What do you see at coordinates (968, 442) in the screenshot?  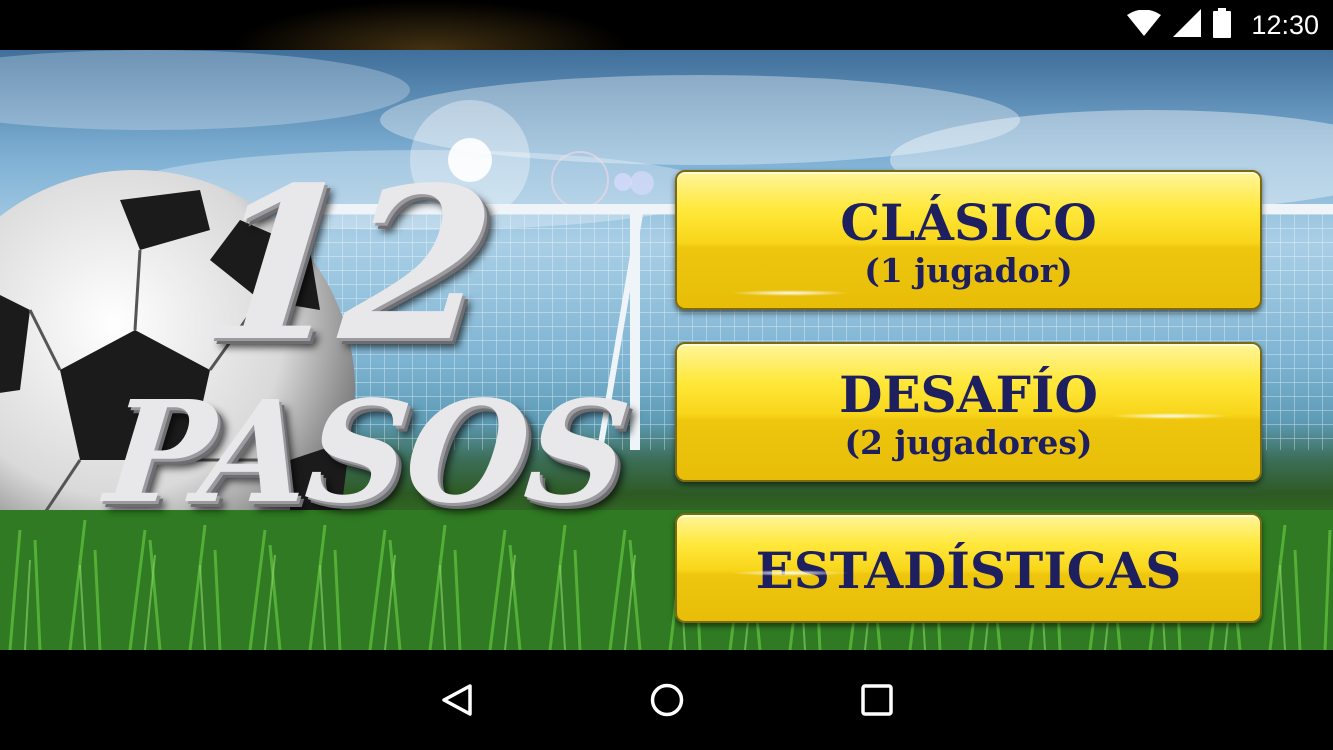 I see `challenge-mode-sublabel: (2 jugadores)` at bounding box center [968, 442].